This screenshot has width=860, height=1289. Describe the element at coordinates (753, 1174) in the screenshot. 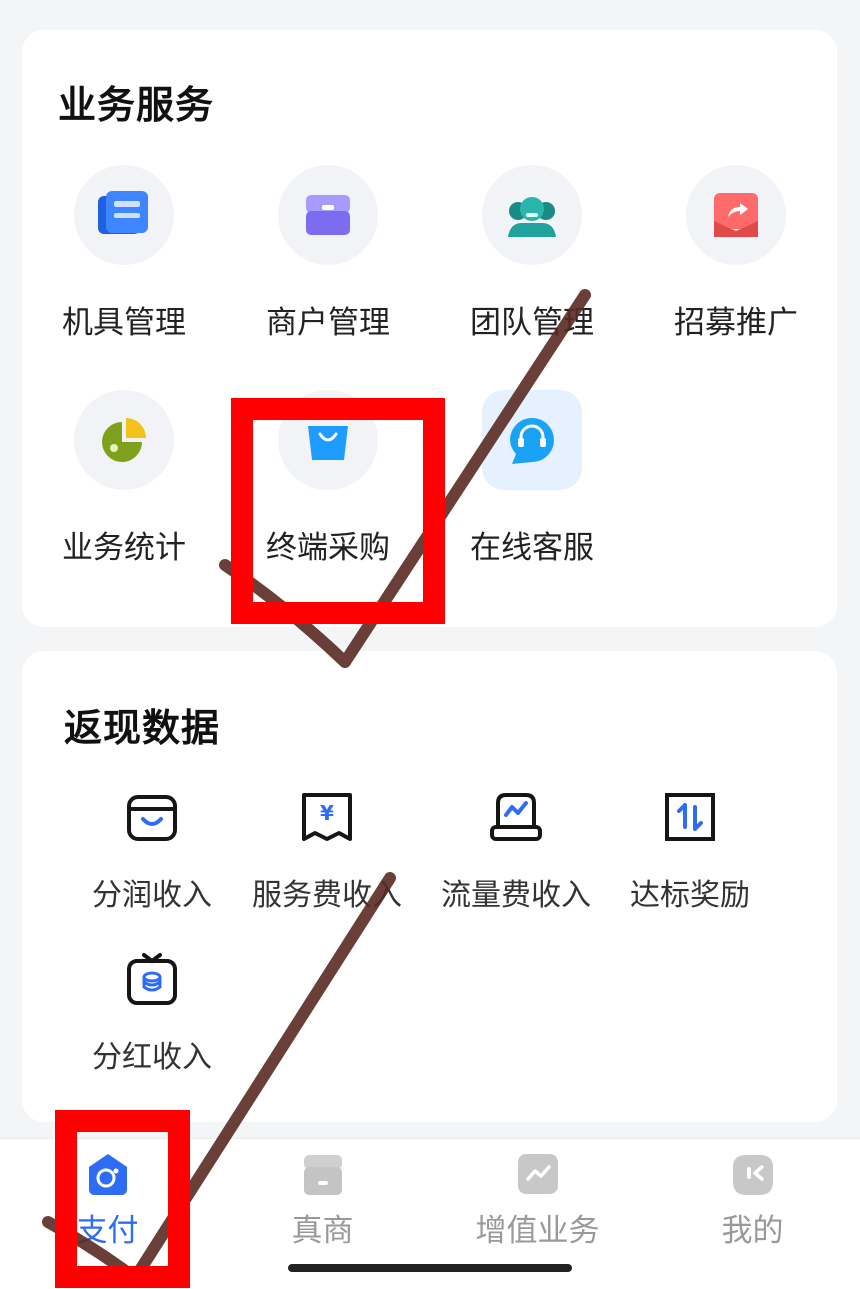

I see `profile-face-icon` at that location.